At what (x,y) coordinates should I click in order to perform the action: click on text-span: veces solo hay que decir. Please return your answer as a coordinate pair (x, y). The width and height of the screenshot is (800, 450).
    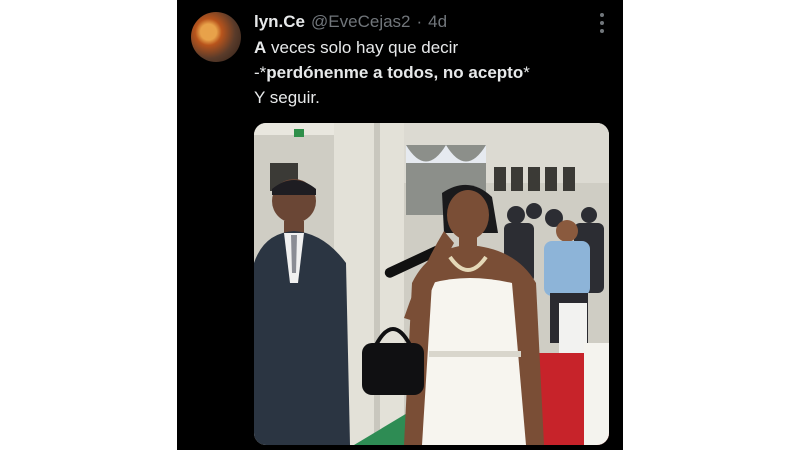
    Looking at the image, I should click on (362, 47).